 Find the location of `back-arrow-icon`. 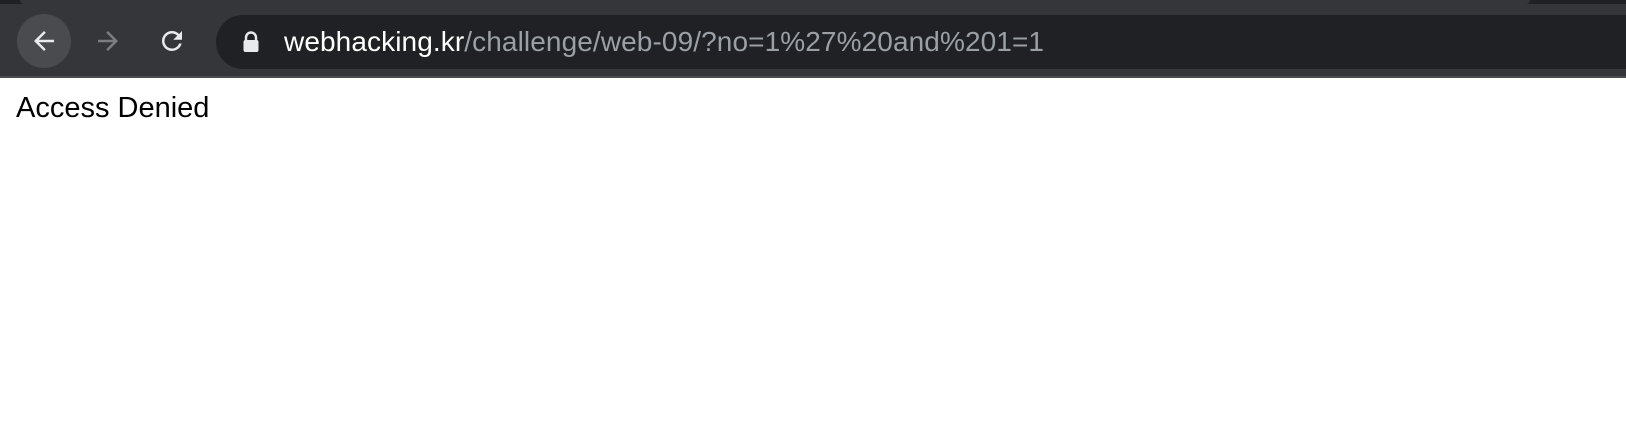

back-arrow-icon is located at coordinates (44, 41).